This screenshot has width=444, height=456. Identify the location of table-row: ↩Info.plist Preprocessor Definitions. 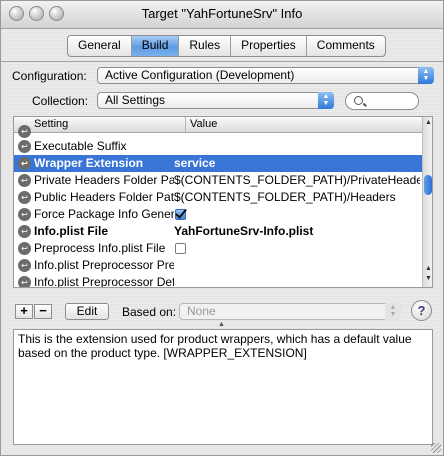
(218, 281).